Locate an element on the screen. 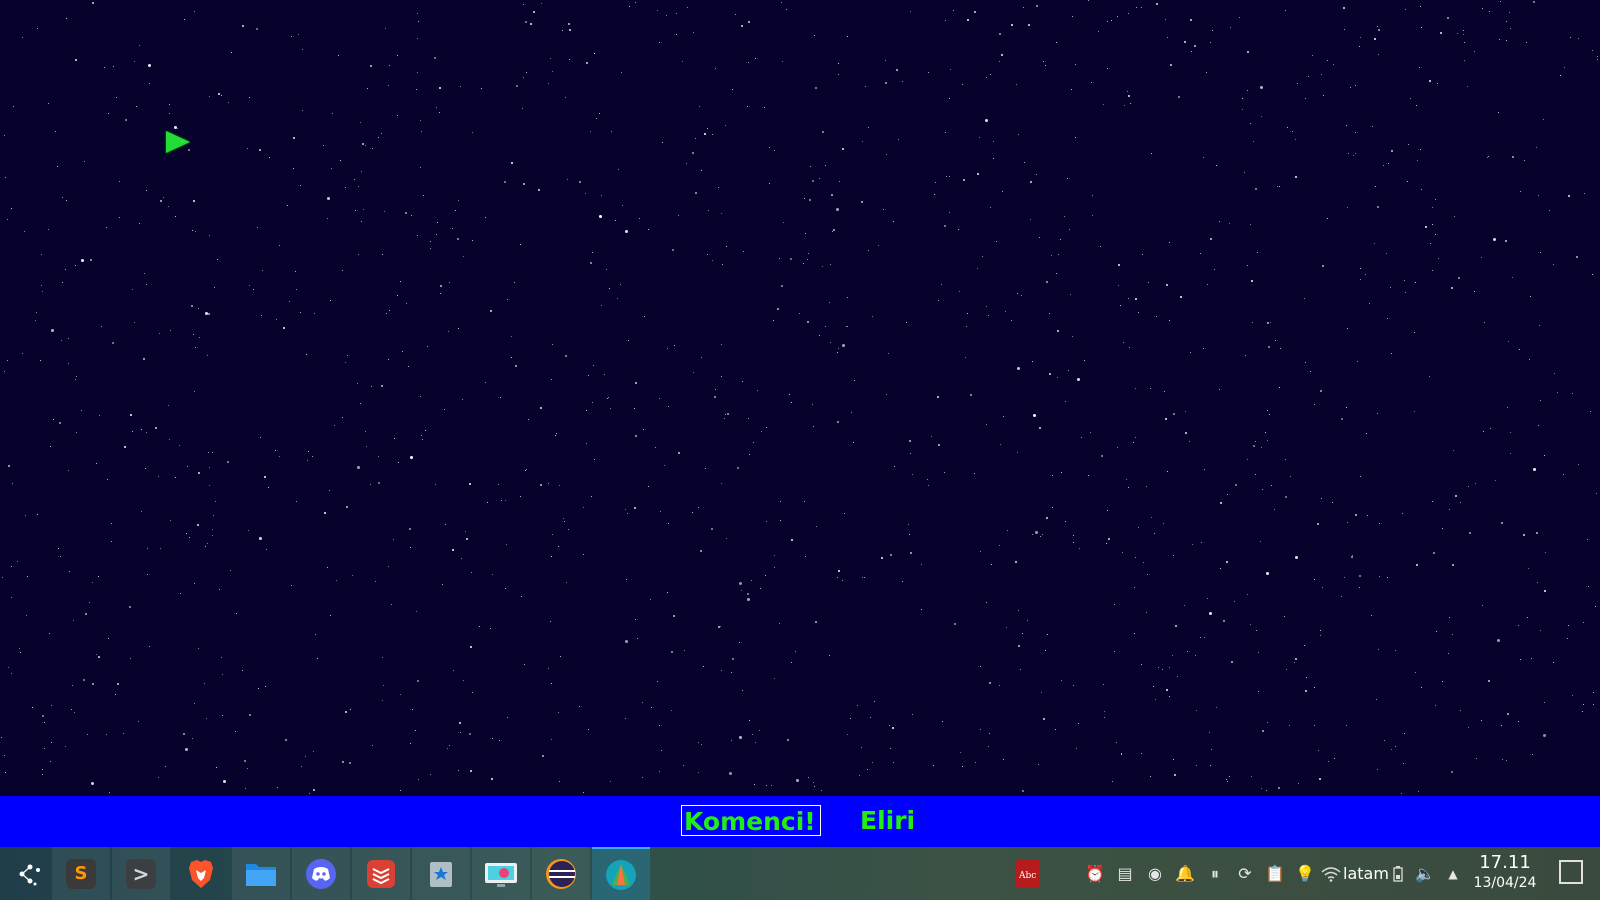  start-game-option: Komenci! is located at coordinates (751, 820).